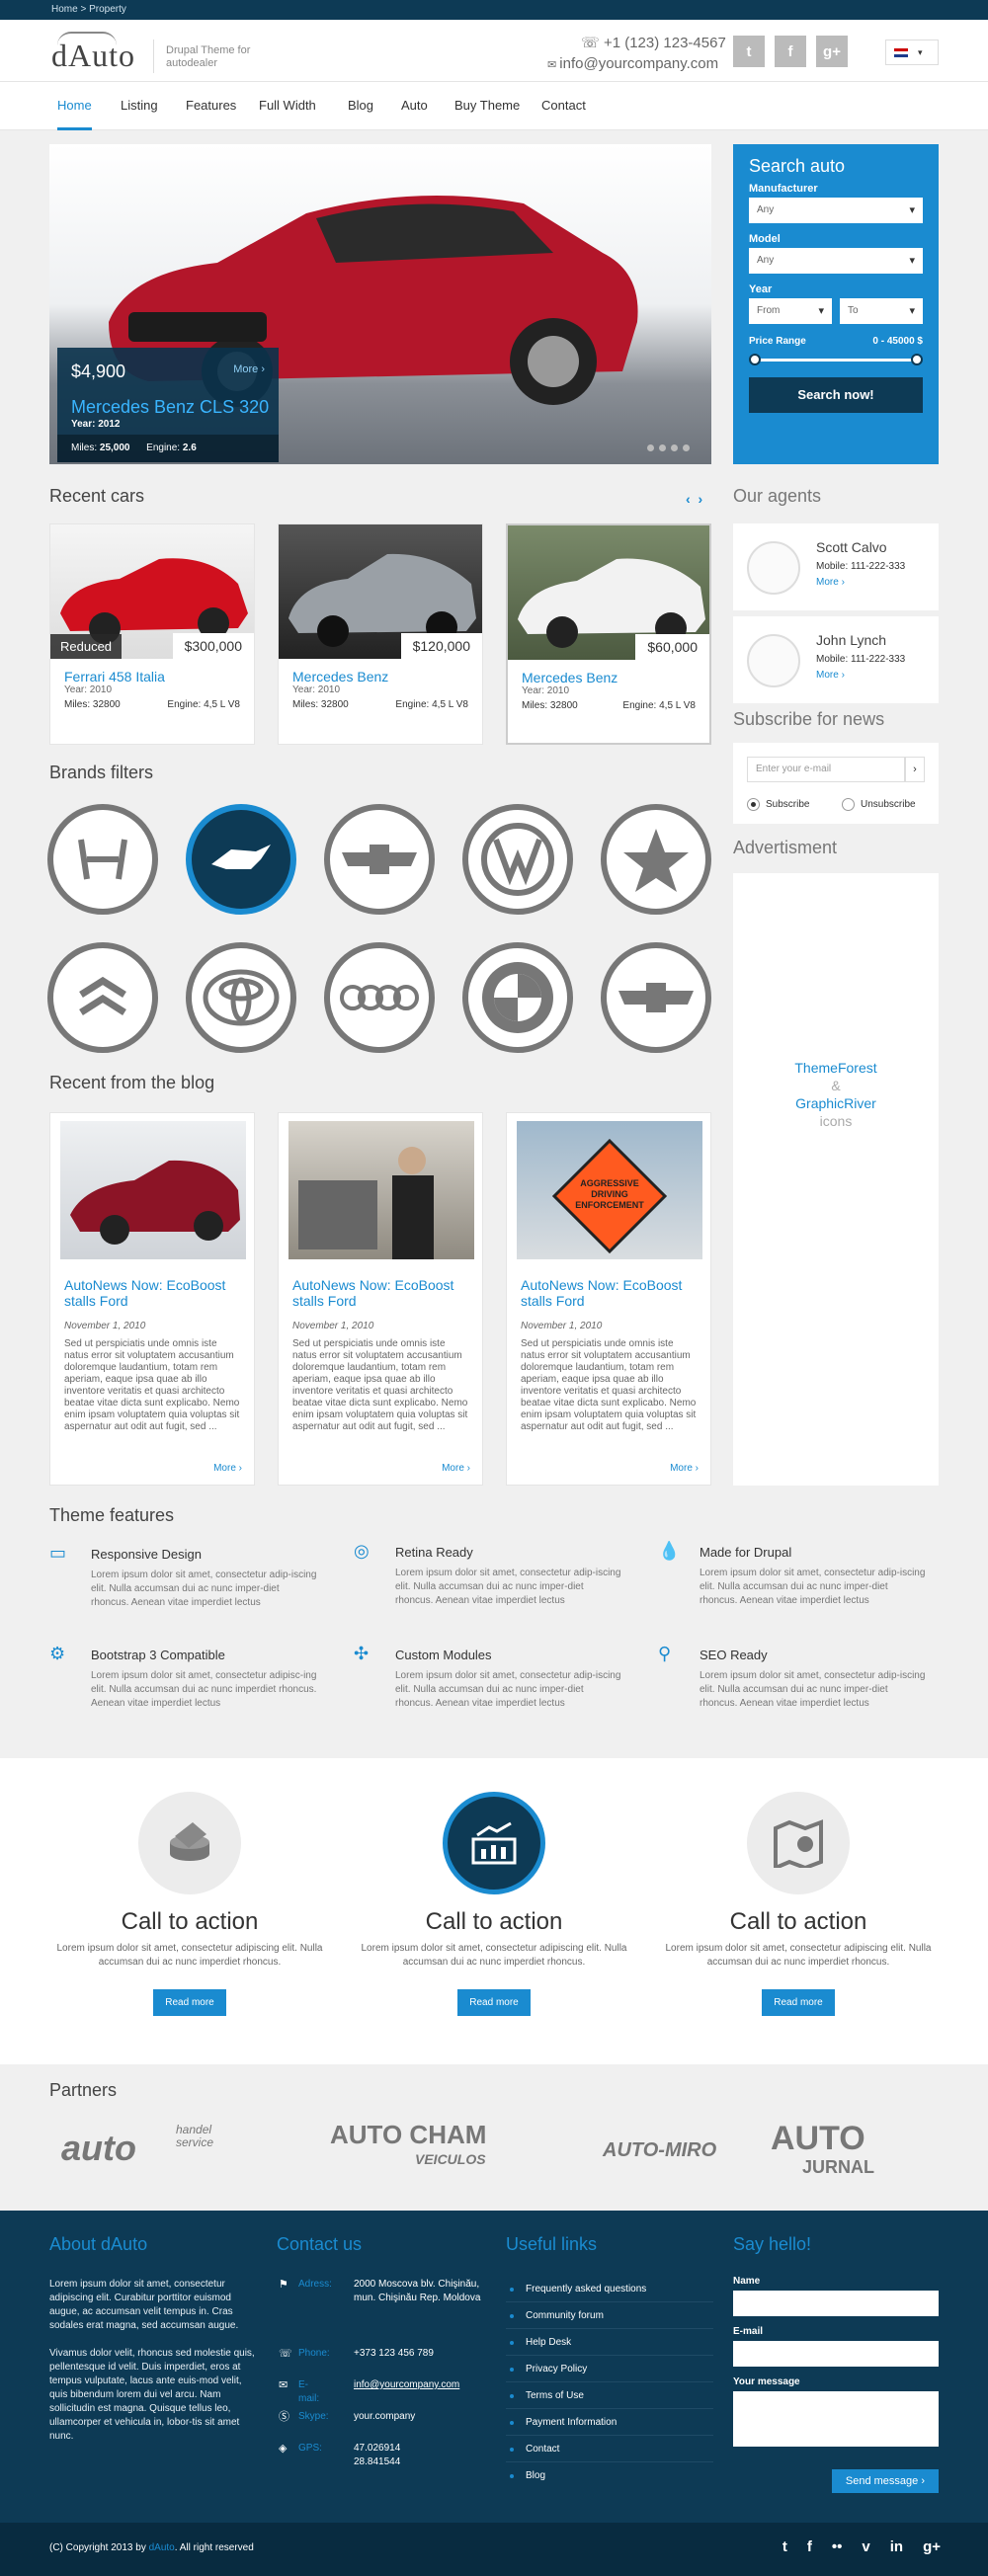 The width and height of the screenshot is (988, 2576). What do you see at coordinates (826, 769) in the screenshot?
I see `subscribe-email-input: Enter your e-mail` at bounding box center [826, 769].